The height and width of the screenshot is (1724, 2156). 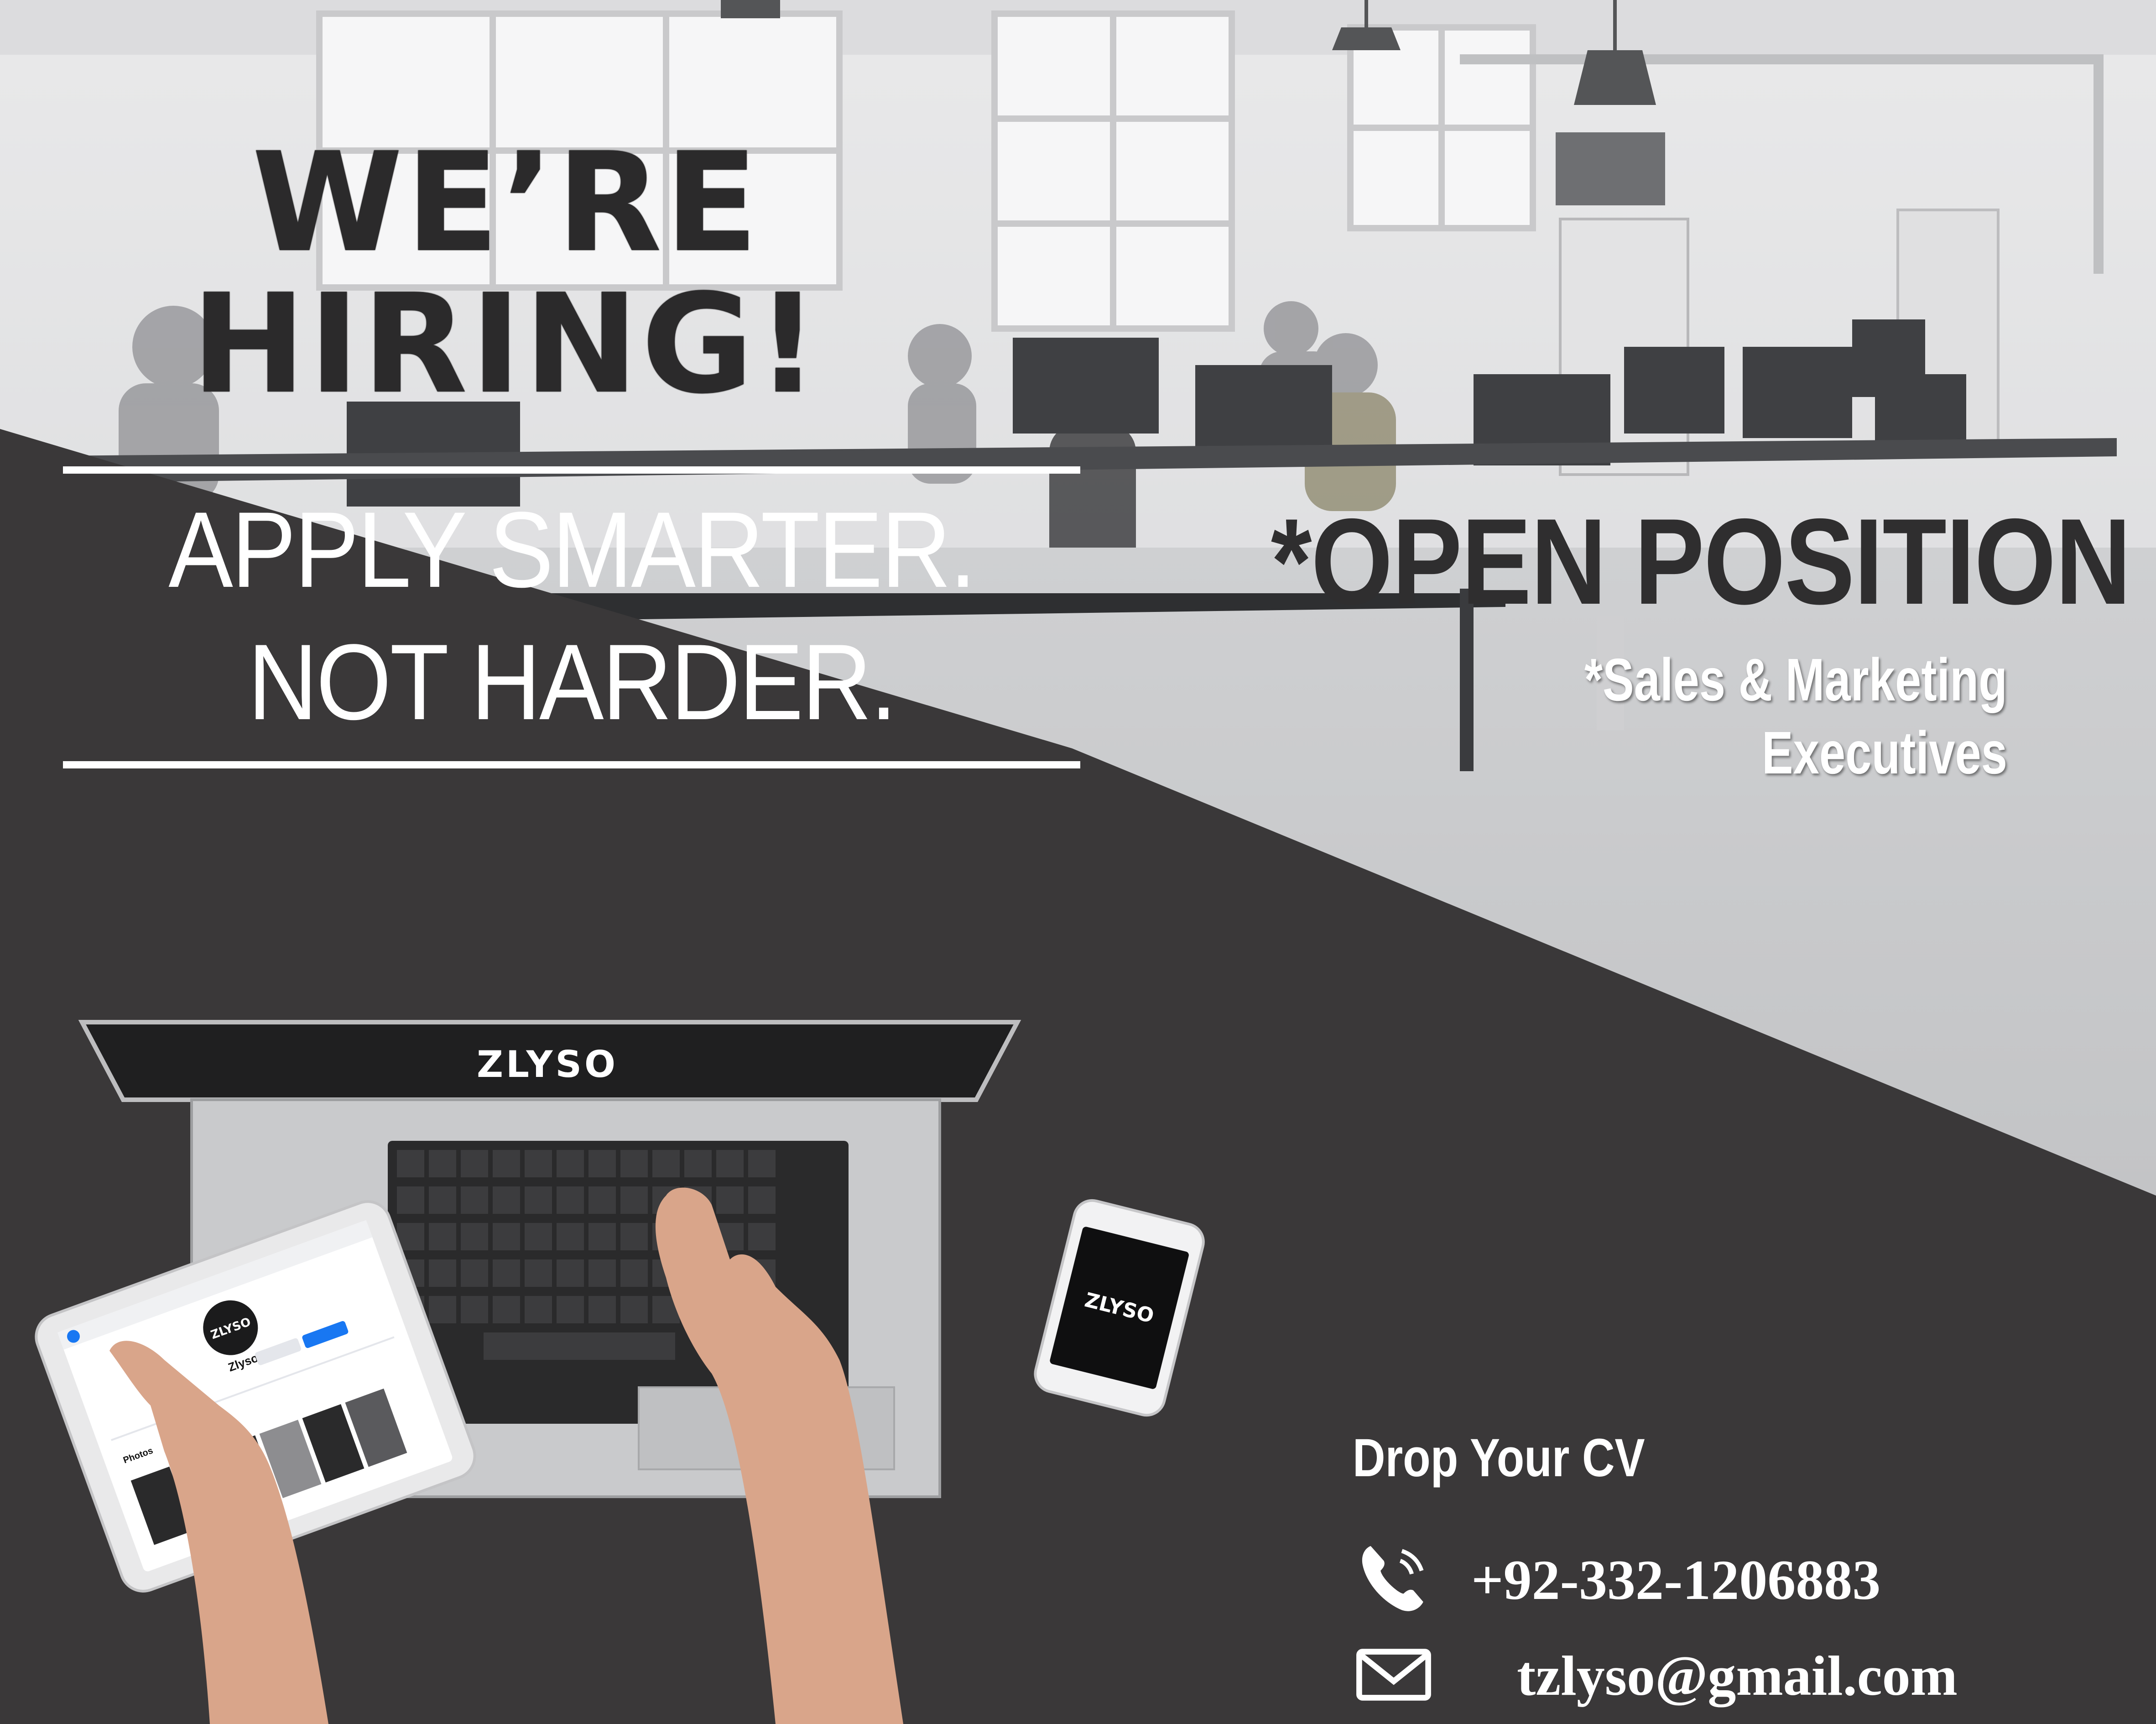 I want to click on bottom-divider, so click(x=572, y=765).